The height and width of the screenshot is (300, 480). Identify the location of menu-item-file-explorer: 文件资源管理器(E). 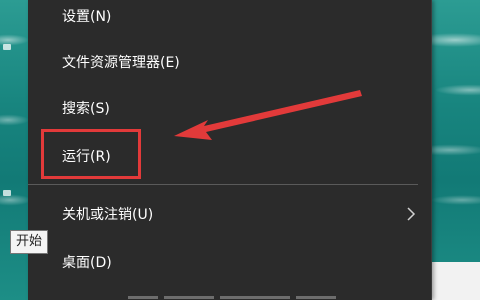
(229, 62).